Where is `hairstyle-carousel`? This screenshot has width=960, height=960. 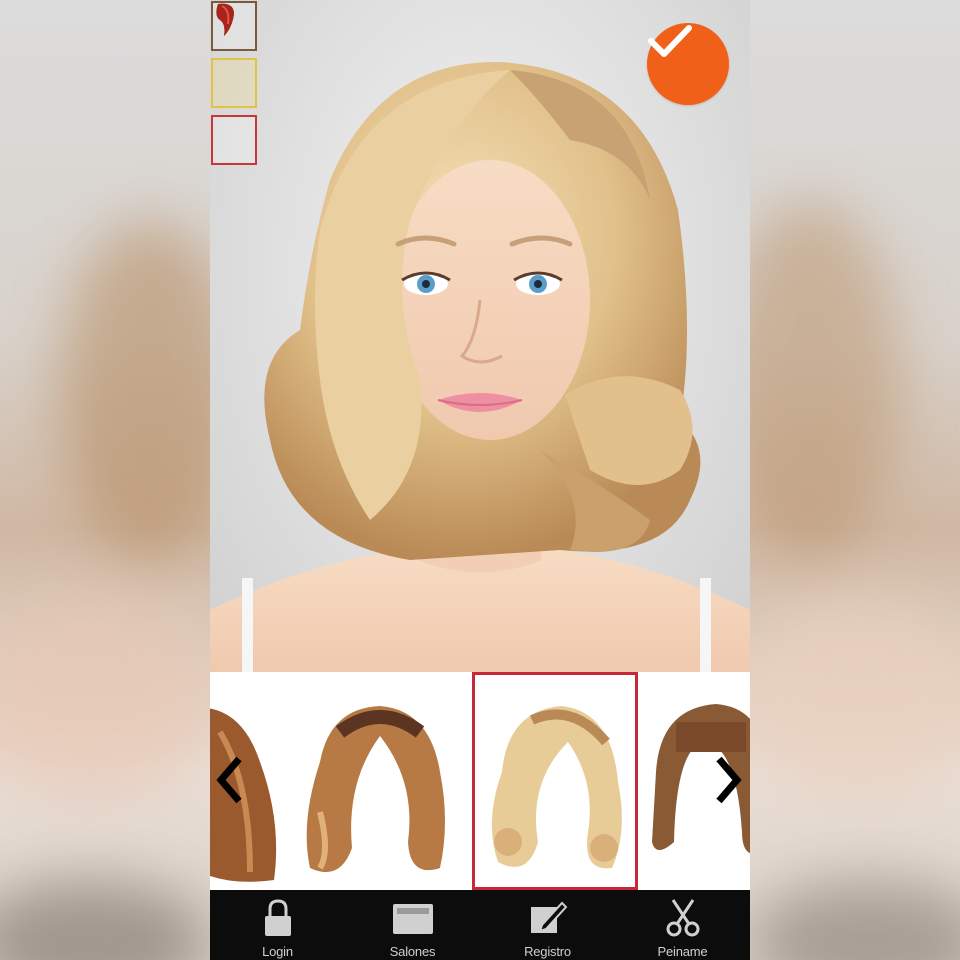 hairstyle-carousel is located at coordinates (480, 781).